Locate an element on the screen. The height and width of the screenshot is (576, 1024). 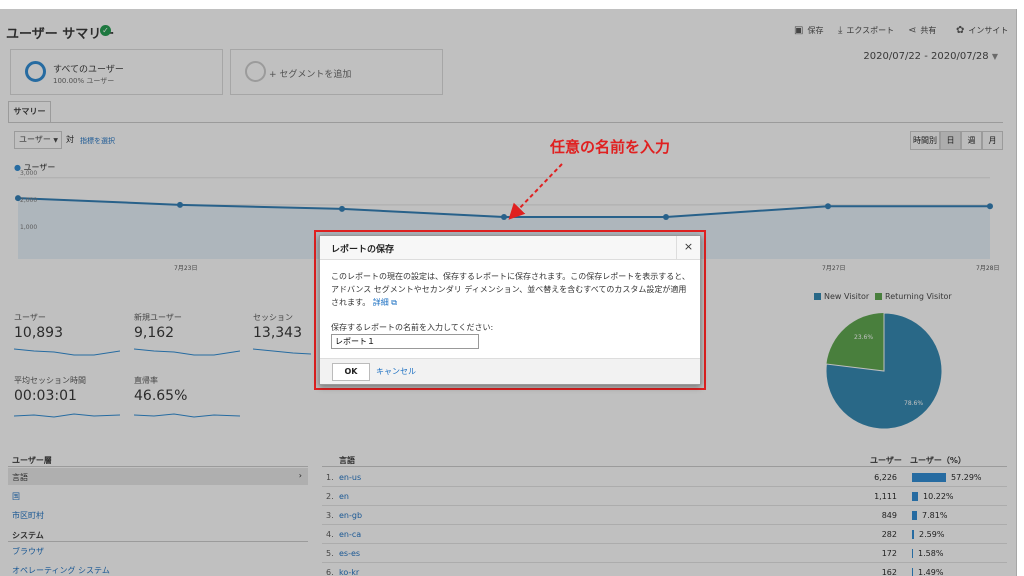
close-icon: × is located at coordinates (688, 246).